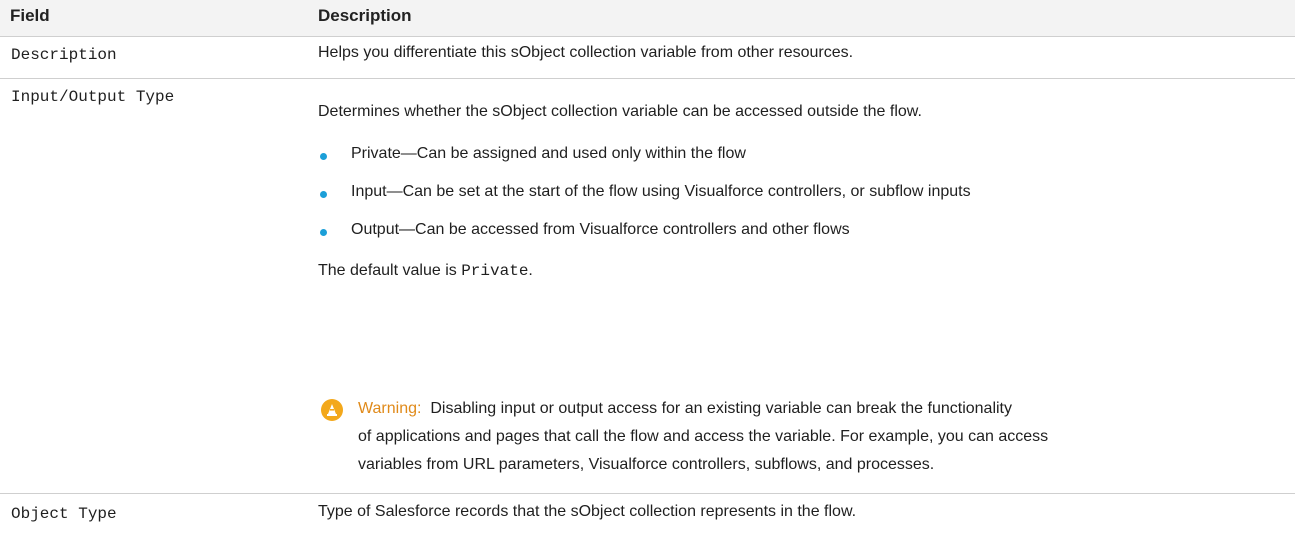 The width and height of the screenshot is (1295, 533). Describe the element at coordinates (365, 15) in the screenshot. I see `header-description: Description` at that location.